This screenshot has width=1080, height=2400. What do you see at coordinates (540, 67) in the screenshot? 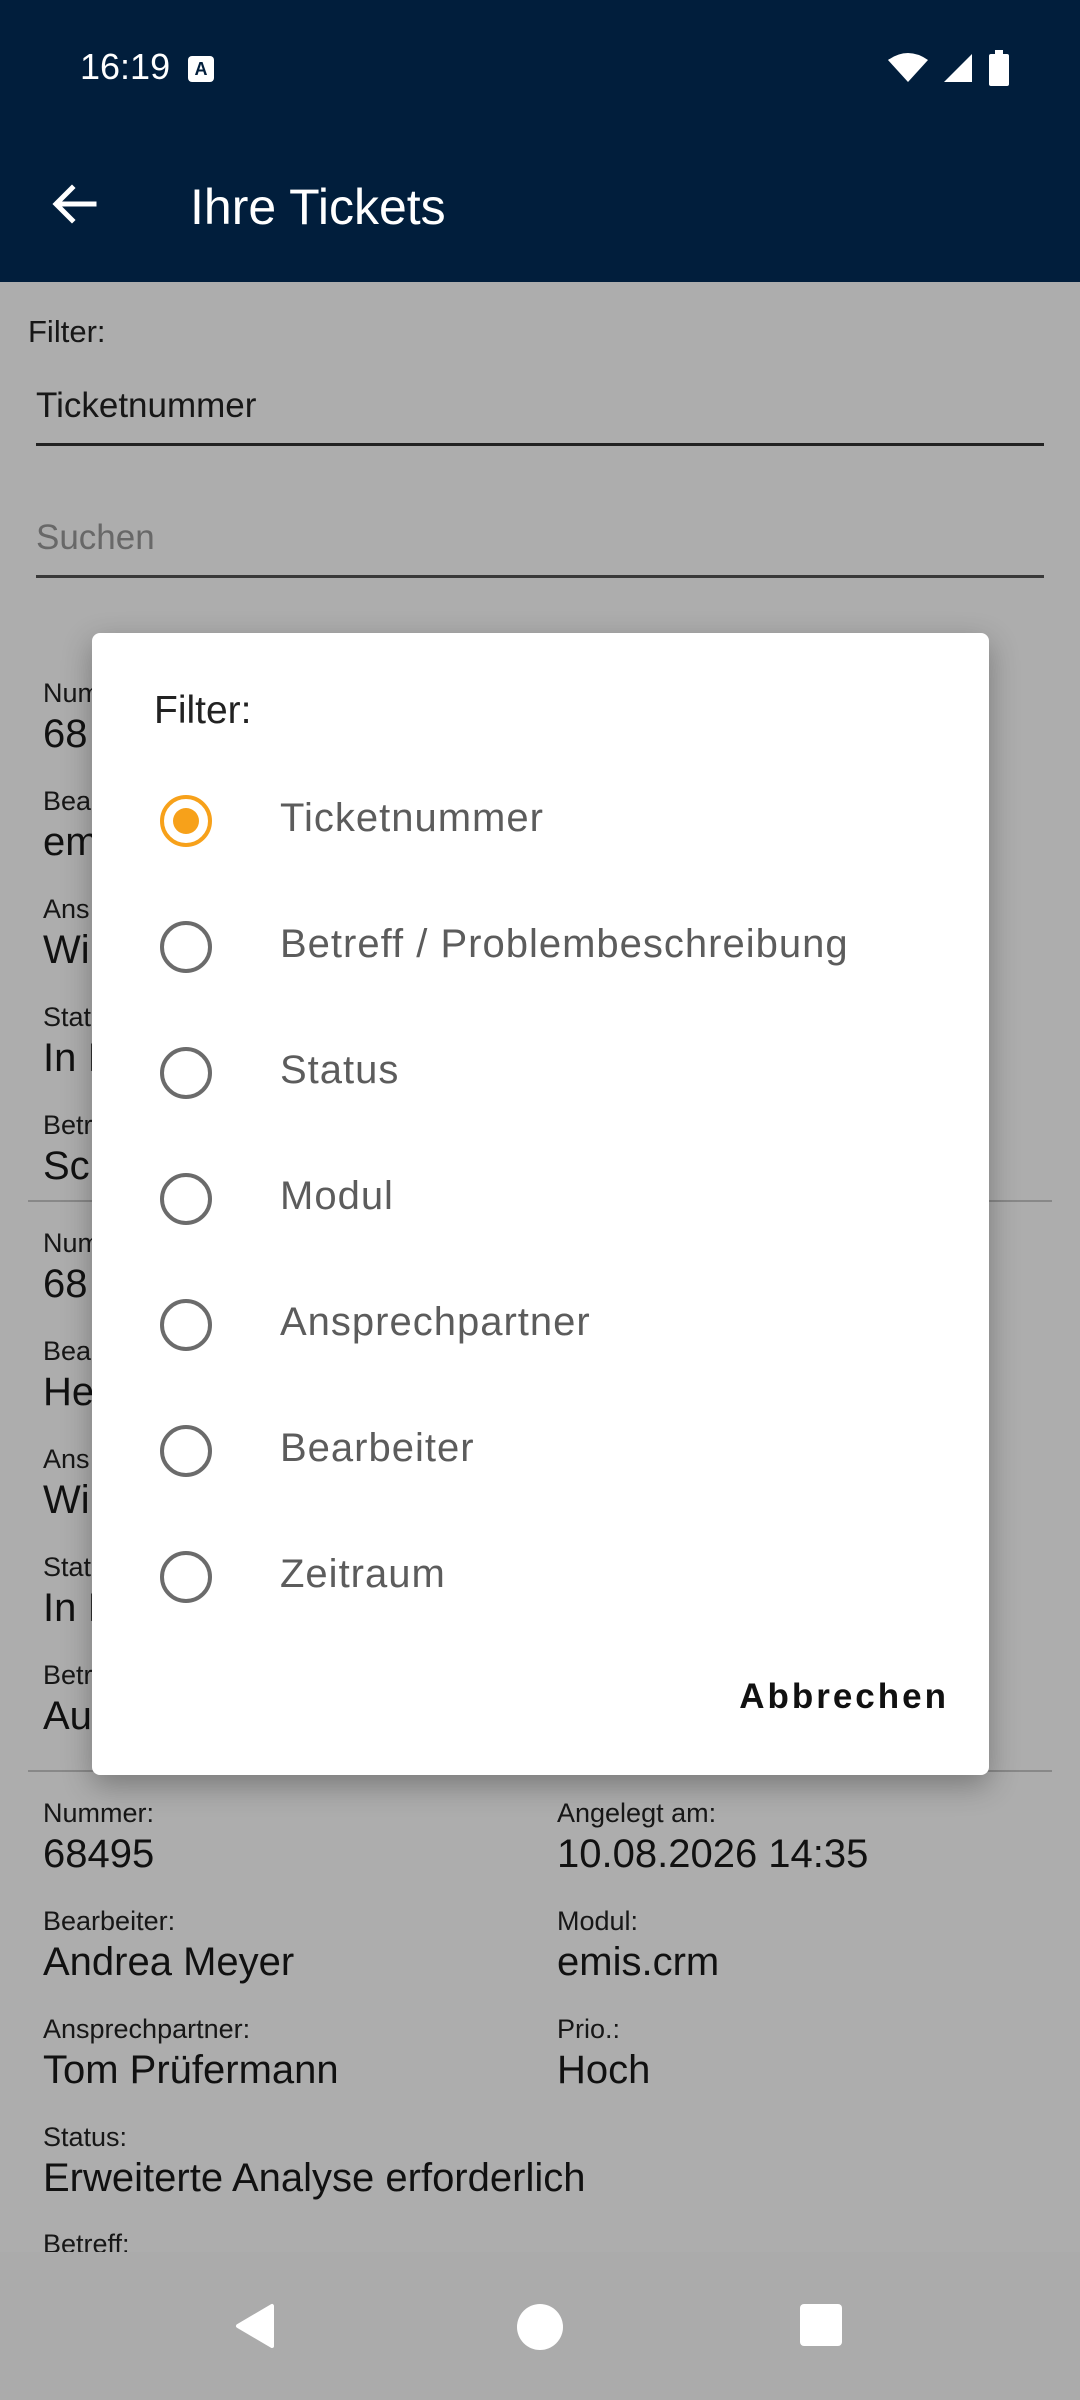
I see `status-bar: 16:19 A` at bounding box center [540, 67].